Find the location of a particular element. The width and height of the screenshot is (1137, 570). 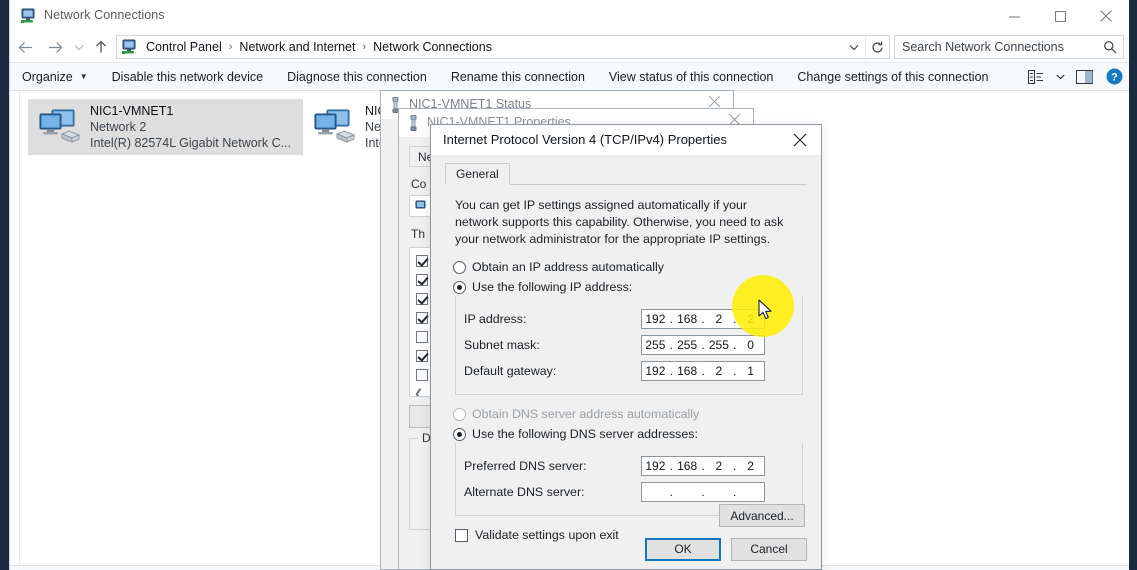

help-icon: ? is located at coordinates (1114, 76).